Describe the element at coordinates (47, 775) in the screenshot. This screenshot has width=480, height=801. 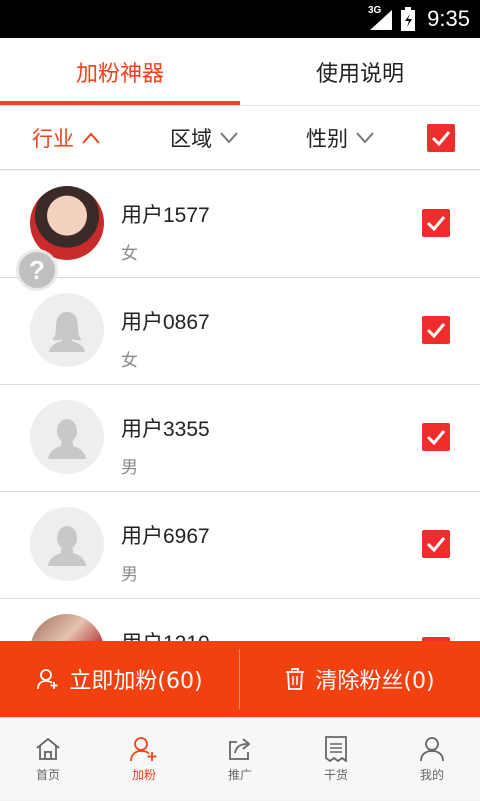
I see `nav-home-label: 首页` at that location.